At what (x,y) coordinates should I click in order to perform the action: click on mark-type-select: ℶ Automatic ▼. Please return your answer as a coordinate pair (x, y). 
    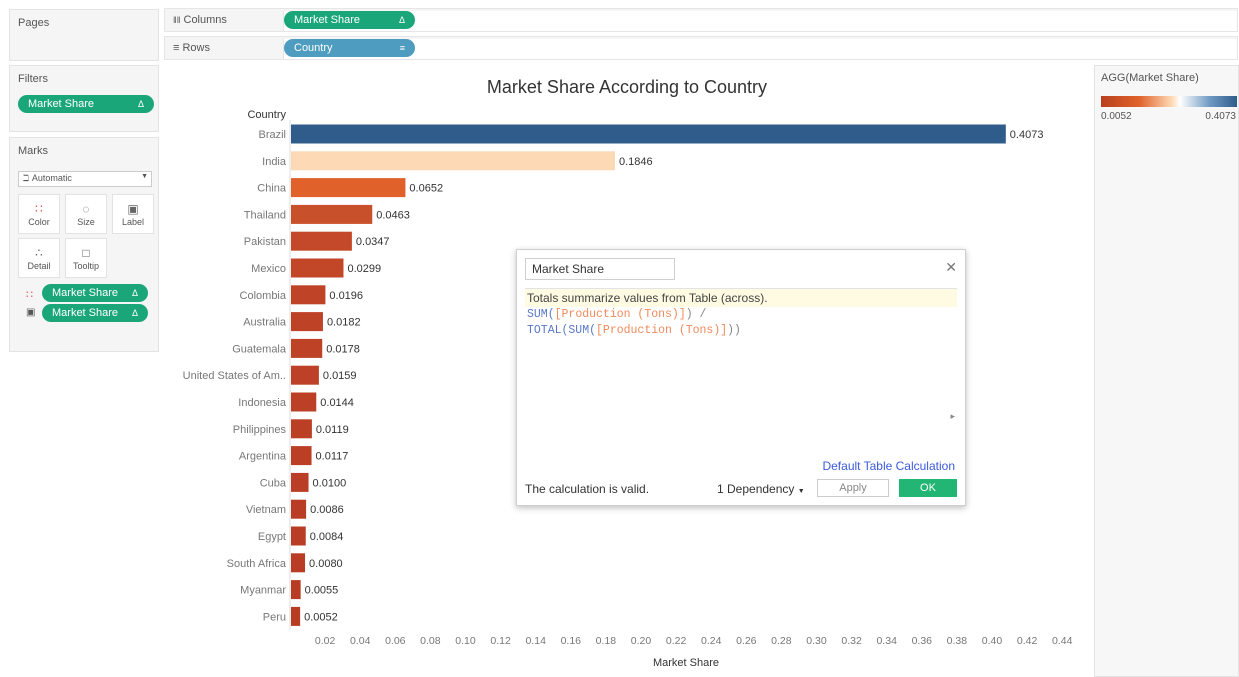
    Looking at the image, I should click on (85, 179).